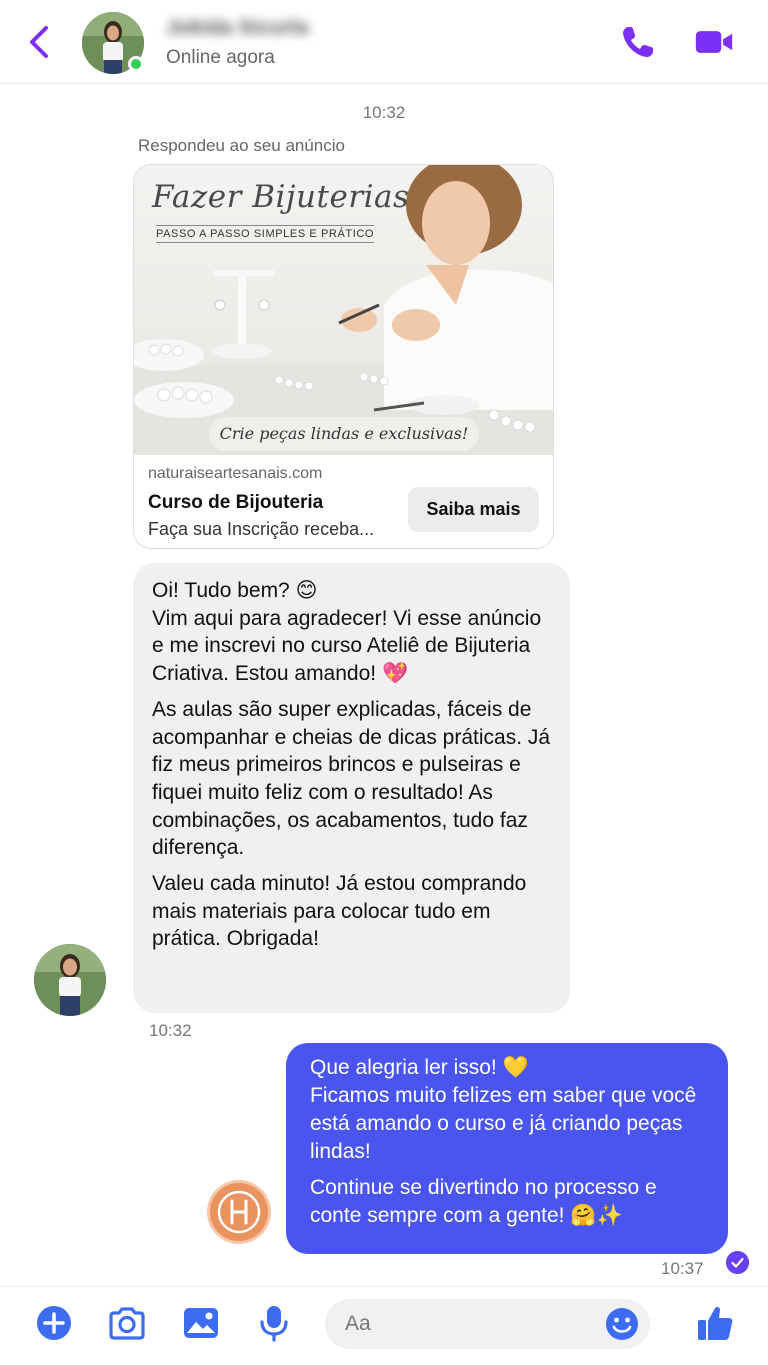 The height and width of the screenshot is (1365, 768). I want to click on brand-logo-avatar, so click(239, 1212).